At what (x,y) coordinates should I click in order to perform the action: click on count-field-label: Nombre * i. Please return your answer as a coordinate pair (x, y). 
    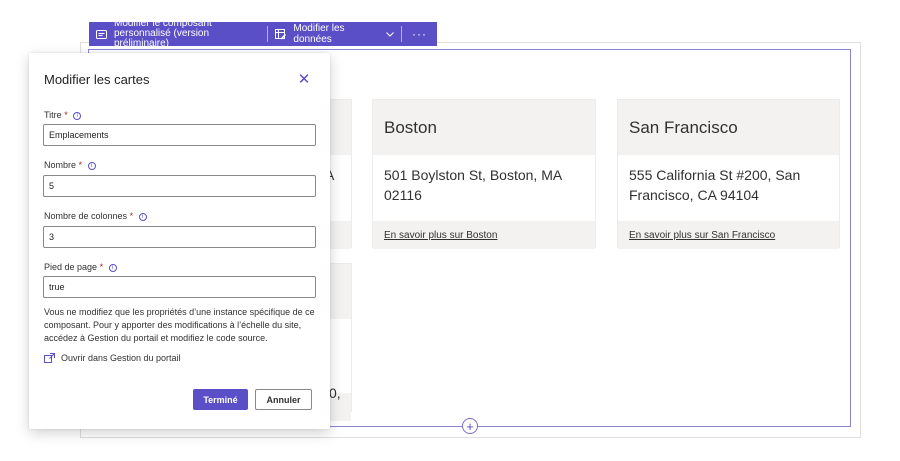
    Looking at the image, I should click on (70, 165).